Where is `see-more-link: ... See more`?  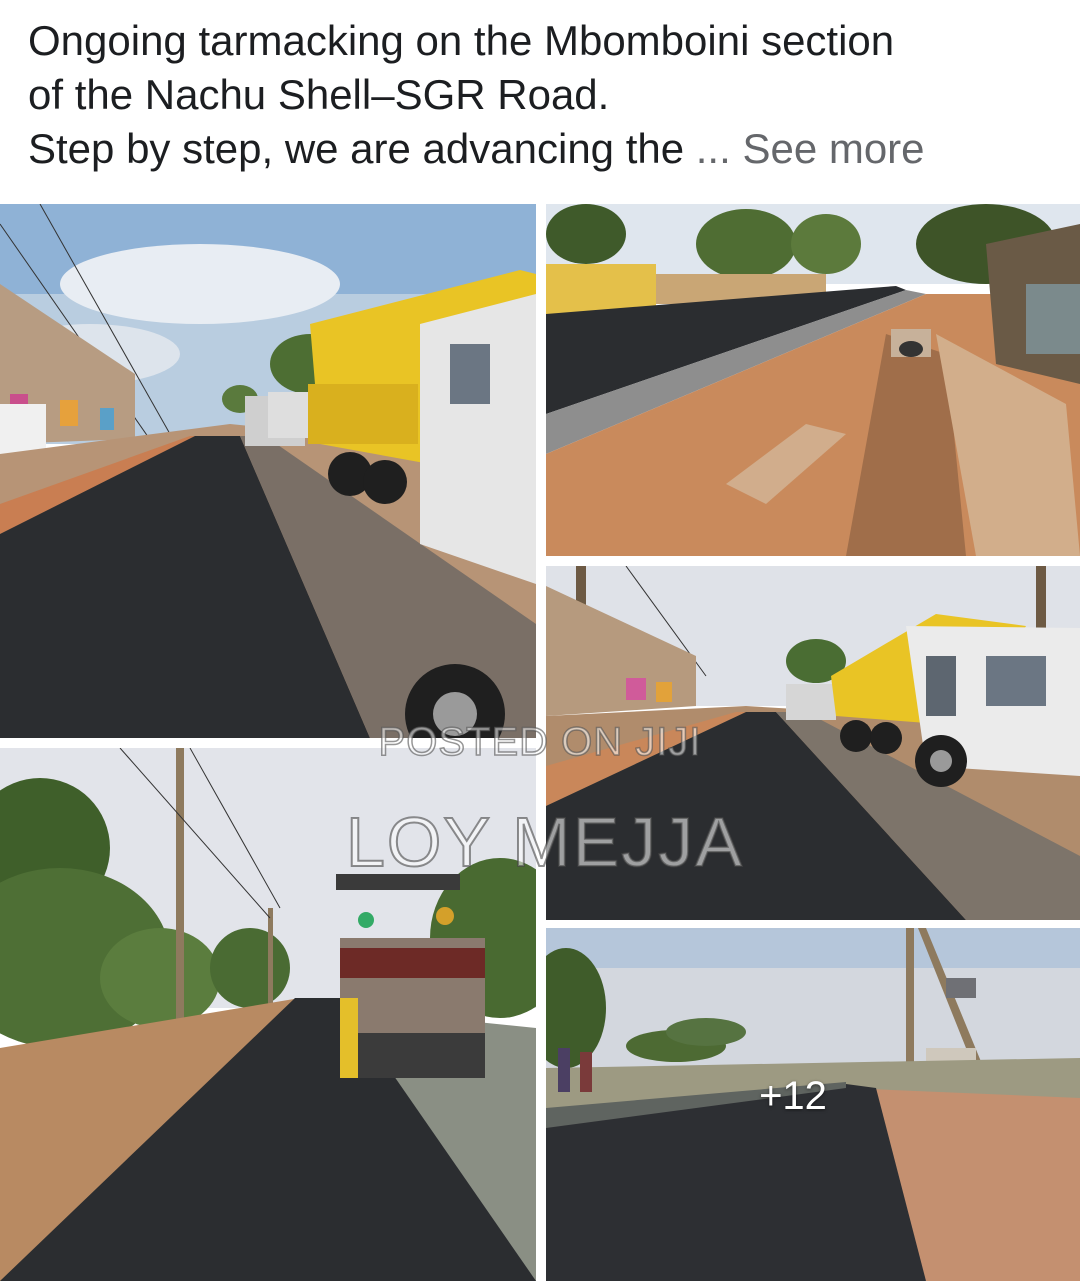 see-more-link: ... See more is located at coordinates (810, 148).